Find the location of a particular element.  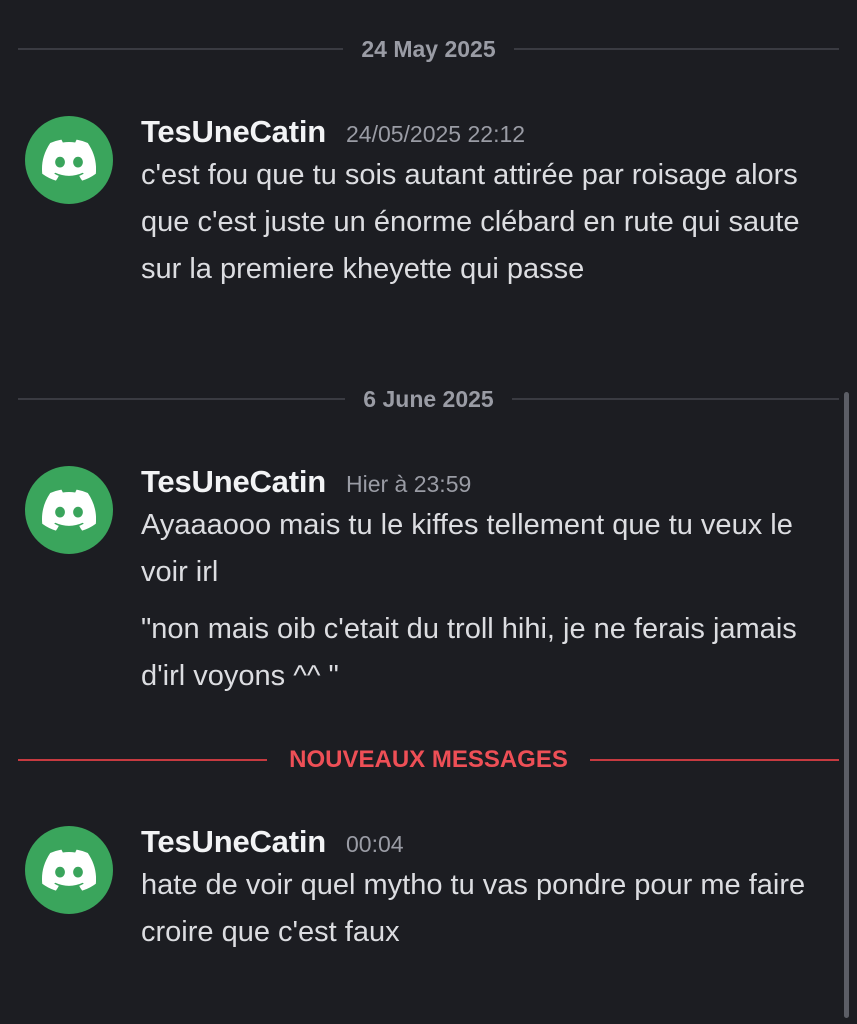

date-divider-label: 24 May 2025 is located at coordinates (428, 48).